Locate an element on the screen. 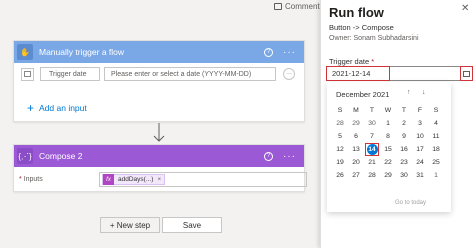  selected-day: 14 is located at coordinates (372, 149).